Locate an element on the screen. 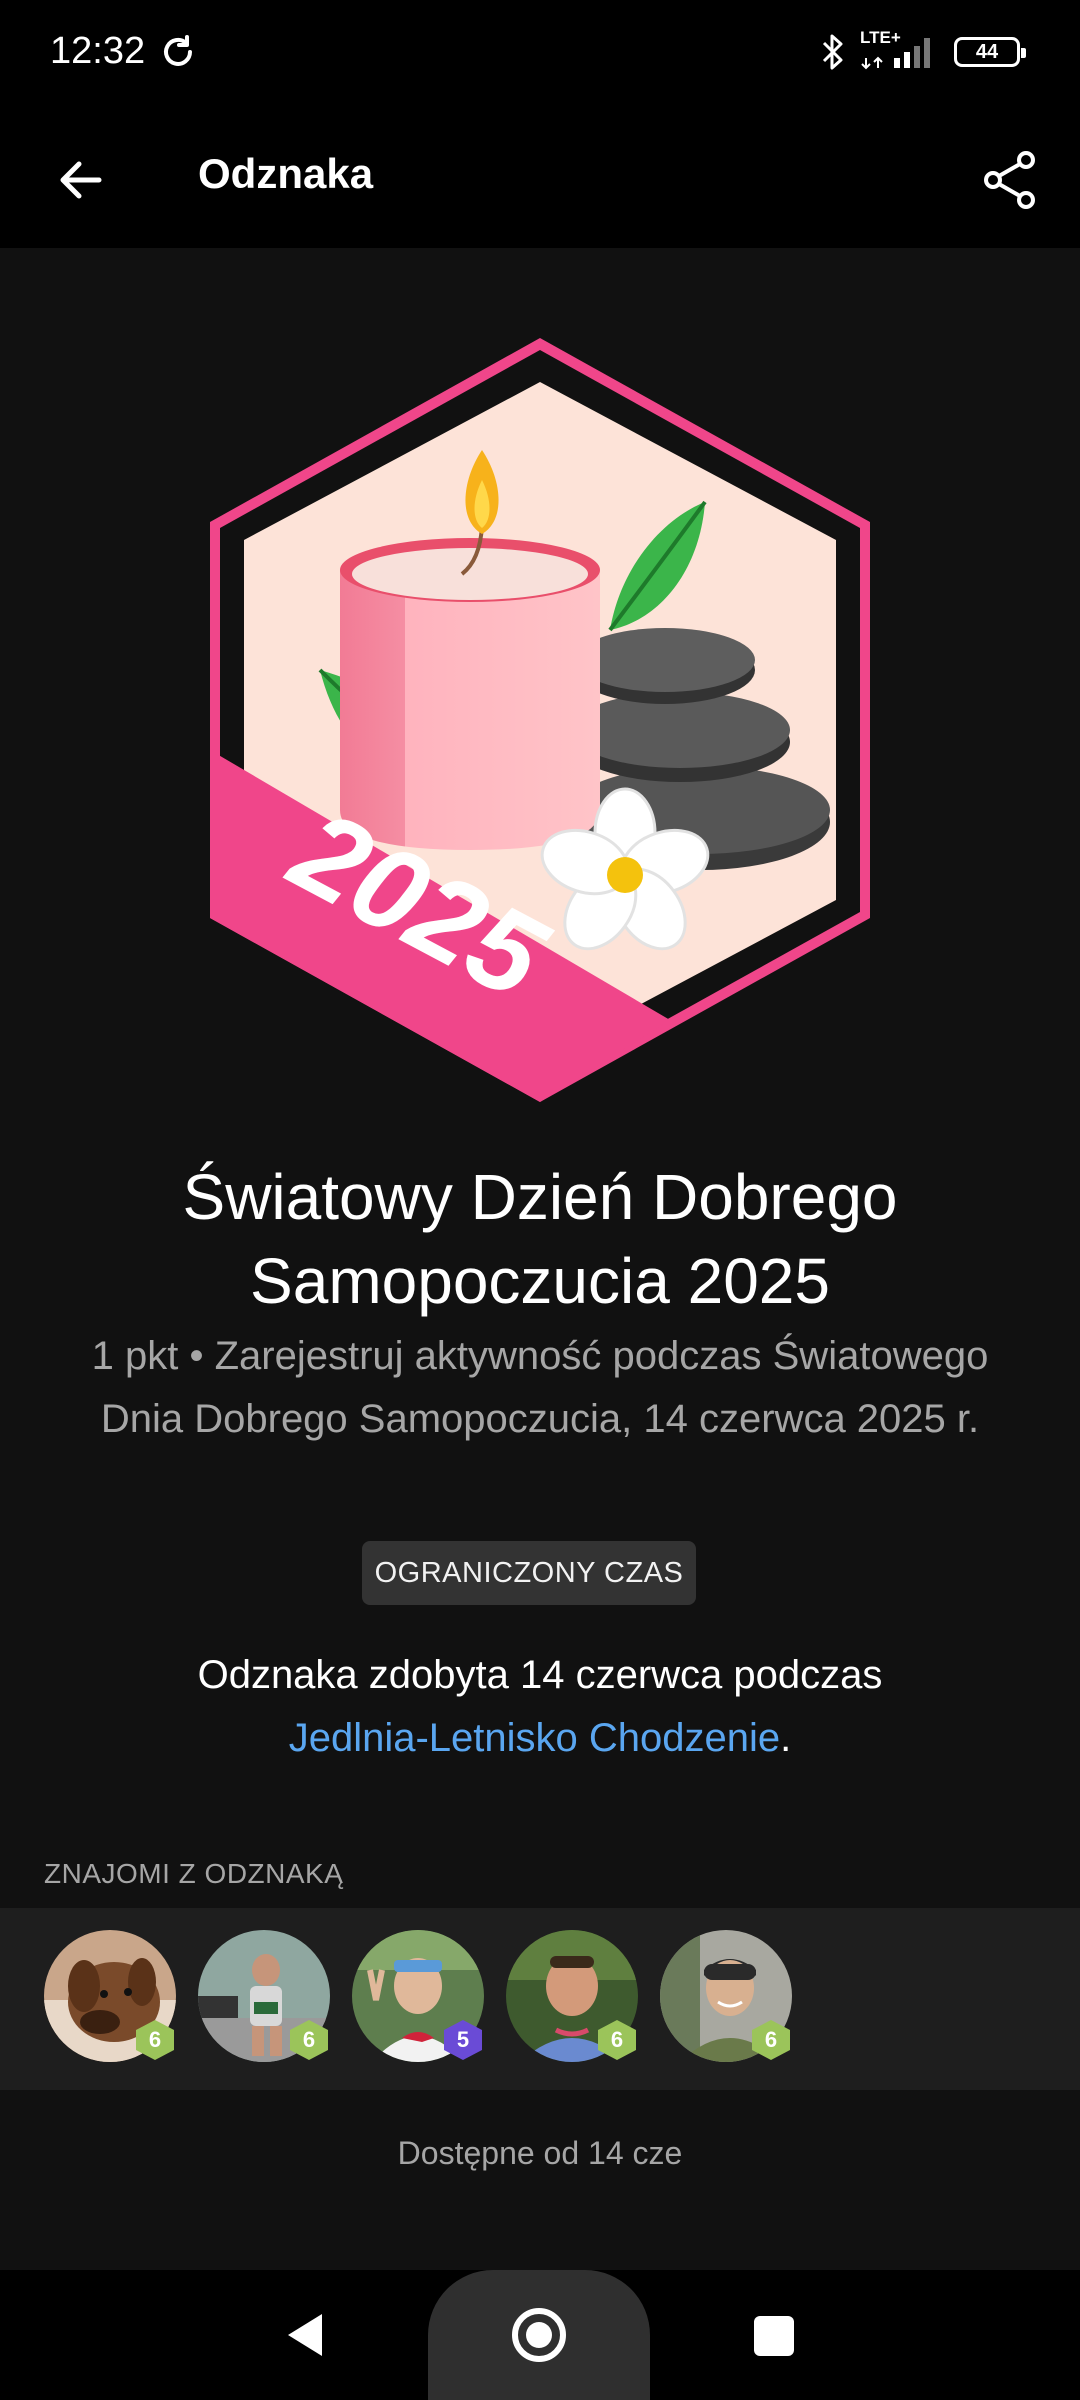  earned-text: Odznaka zdobyta 14 czerwca podczas is located at coordinates (540, 1675).